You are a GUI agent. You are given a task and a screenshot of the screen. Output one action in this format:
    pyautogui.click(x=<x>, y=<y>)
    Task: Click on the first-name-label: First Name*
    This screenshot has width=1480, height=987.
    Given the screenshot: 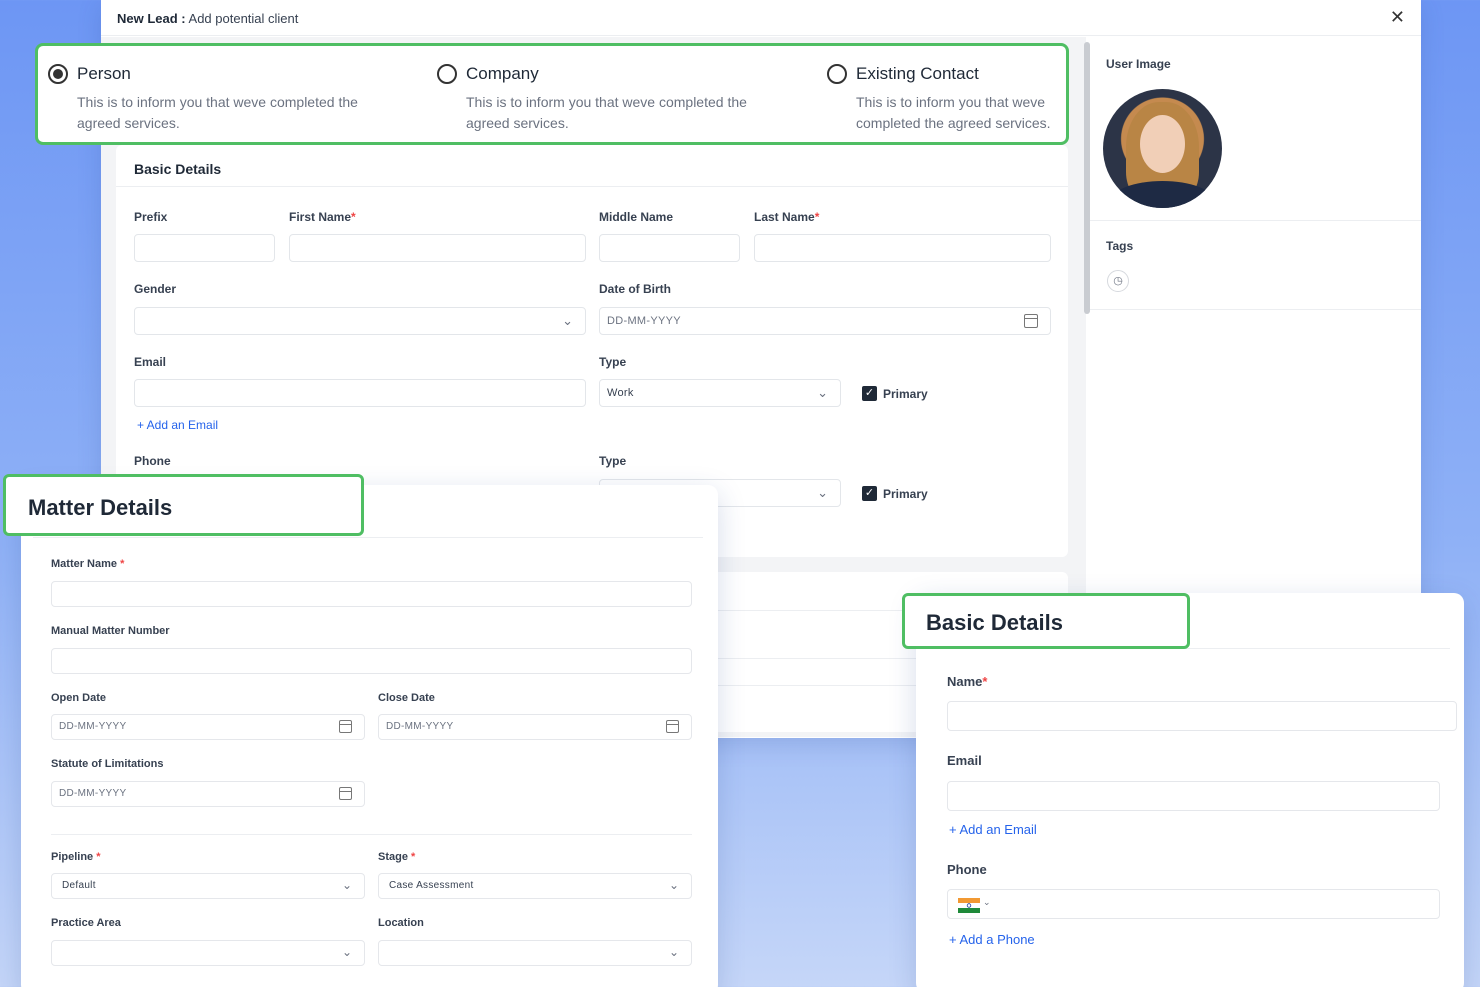 What is the action you would take?
    pyautogui.click(x=322, y=217)
    